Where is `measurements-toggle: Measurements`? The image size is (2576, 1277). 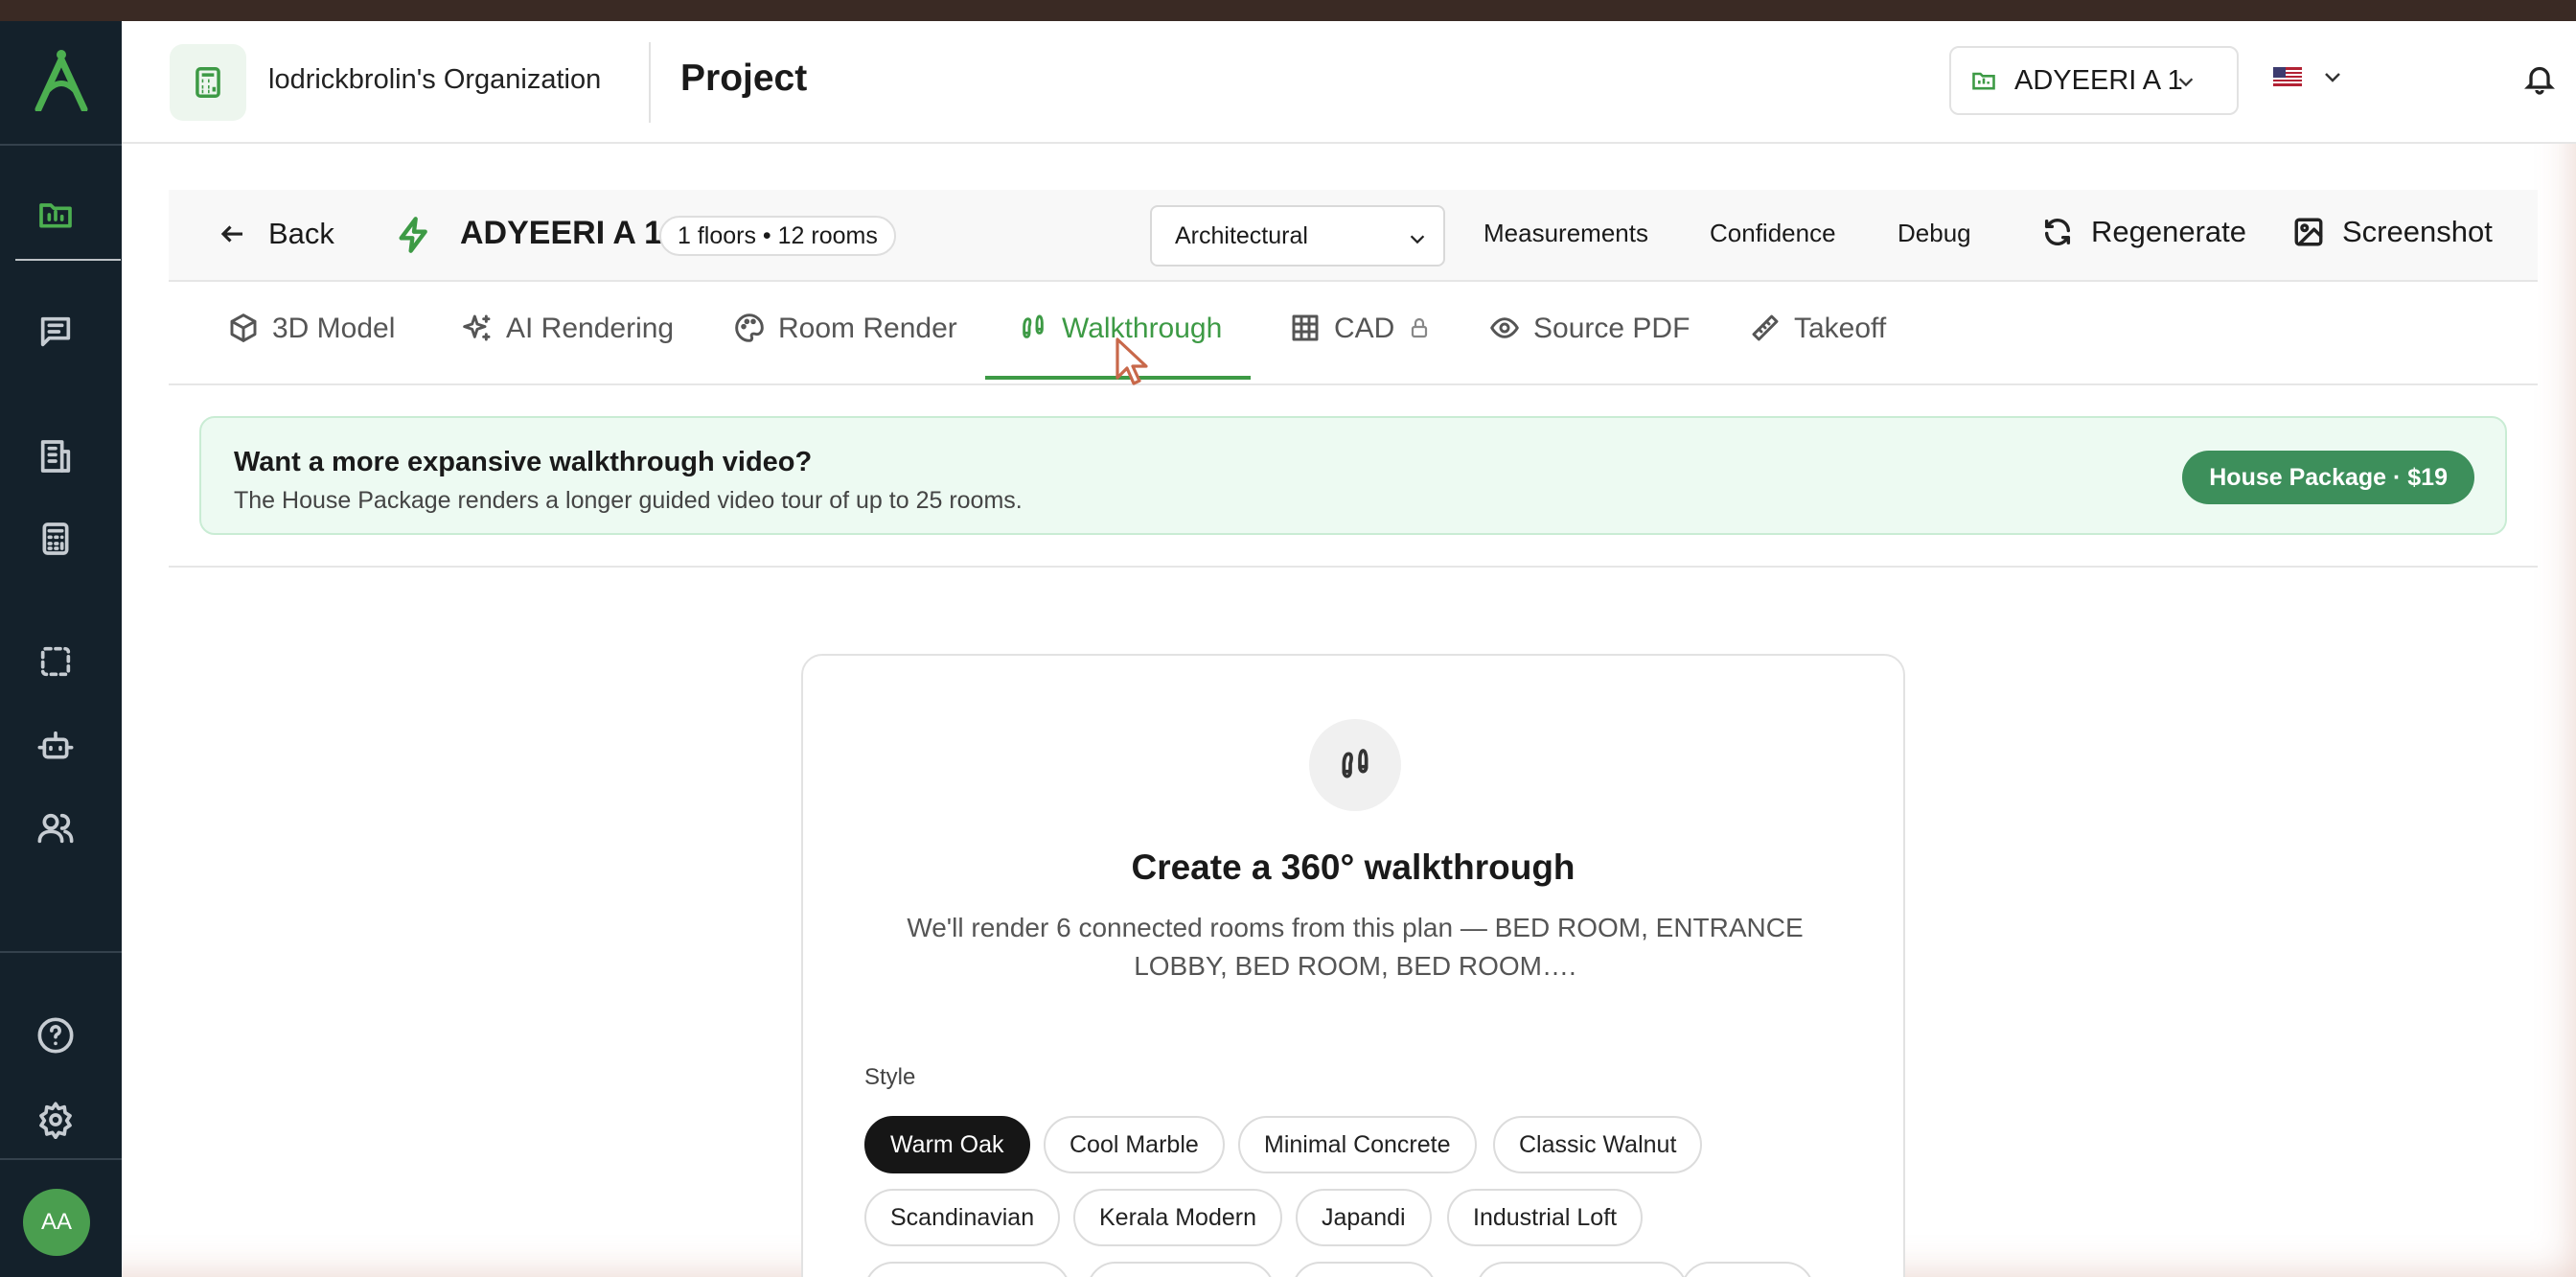
measurements-toggle: Measurements is located at coordinates (1566, 234).